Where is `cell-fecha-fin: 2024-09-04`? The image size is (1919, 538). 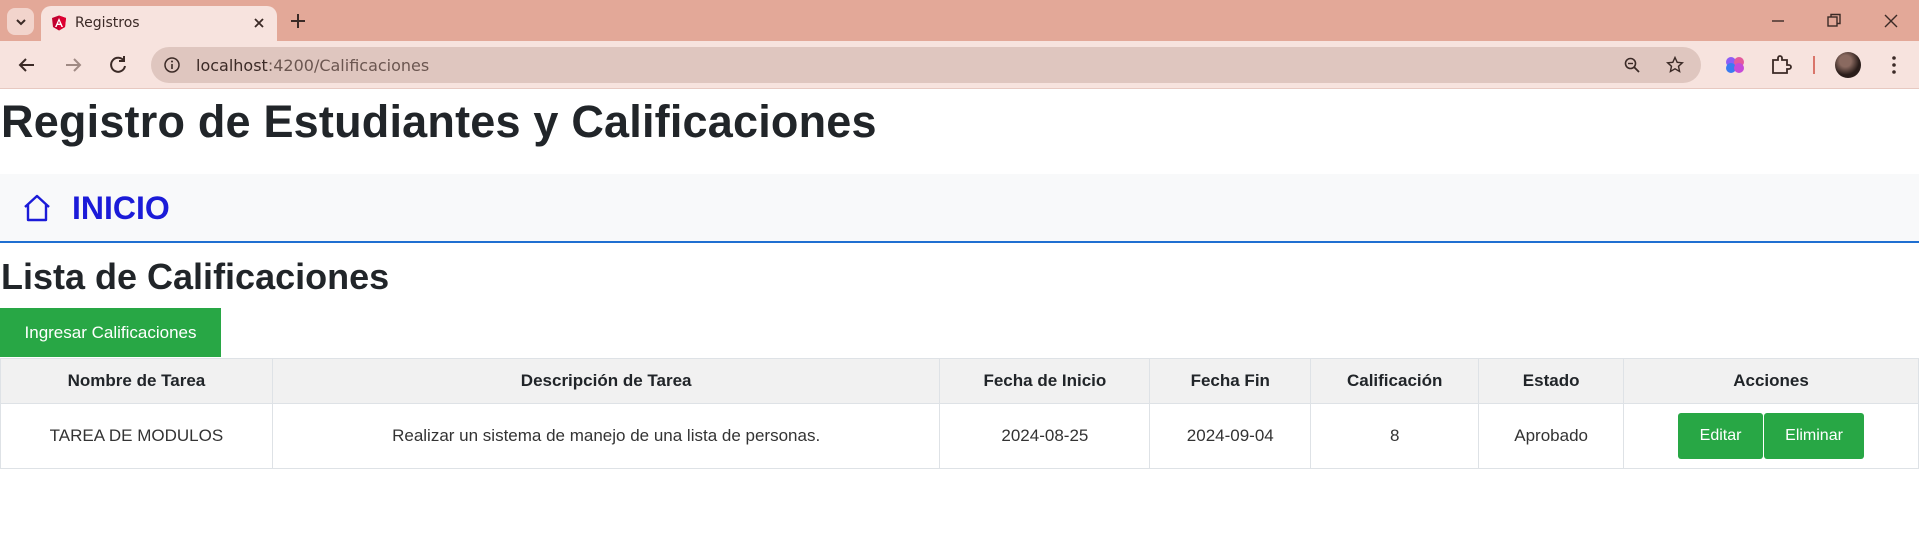
cell-fecha-fin: 2024-09-04 is located at coordinates (1230, 436).